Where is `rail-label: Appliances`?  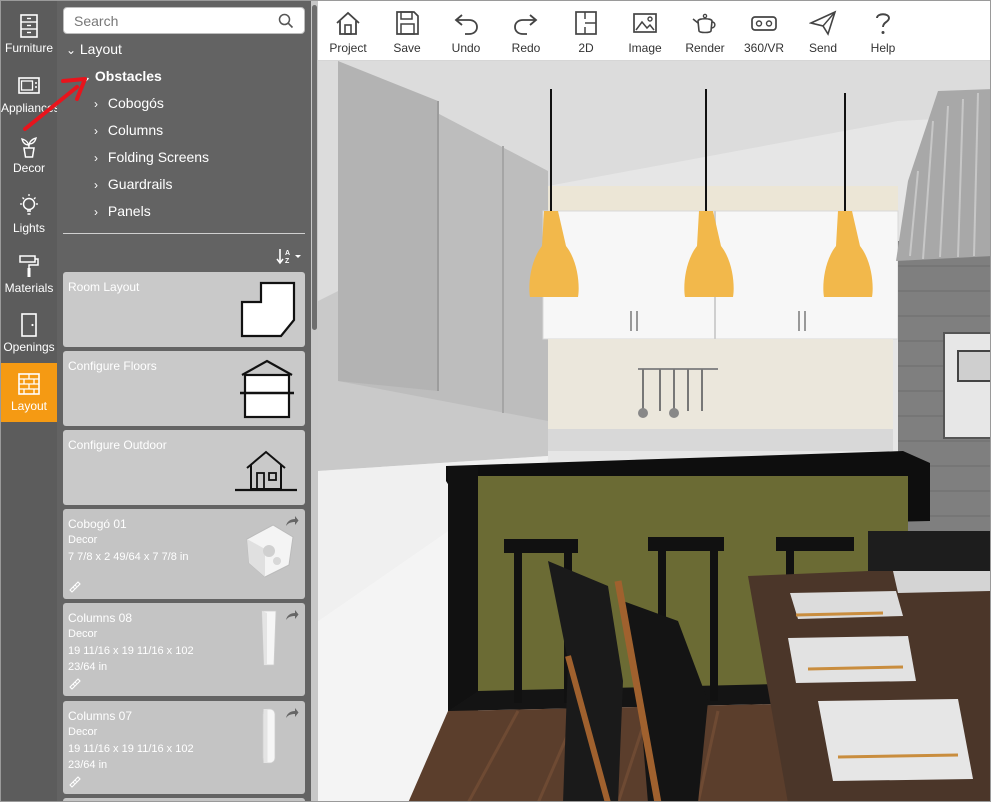 rail-label: Appliances is located at coordinates (29, 108).